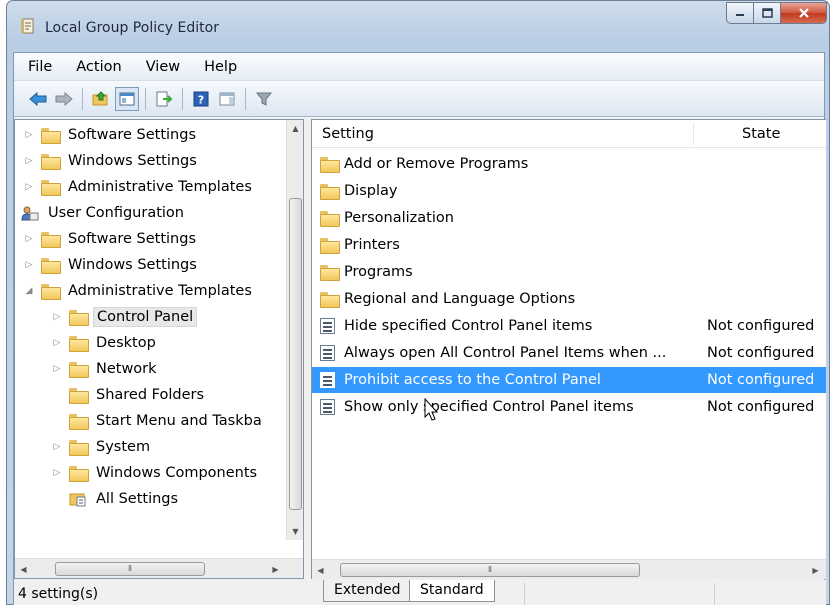 This screenshot has width=830, height=605. What do you see at coordinates (569, 164) in the screenshot?
I see `list-folder-row: Add or Remove Programs` at bounding box center [569, 164].